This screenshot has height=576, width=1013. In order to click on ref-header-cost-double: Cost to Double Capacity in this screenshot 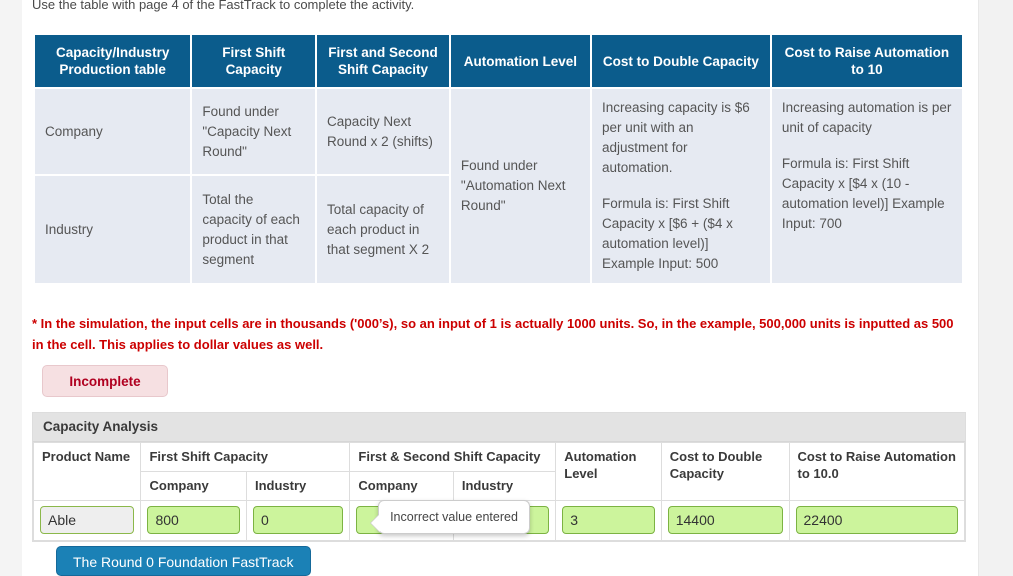, I will do `click(680, 61)`.